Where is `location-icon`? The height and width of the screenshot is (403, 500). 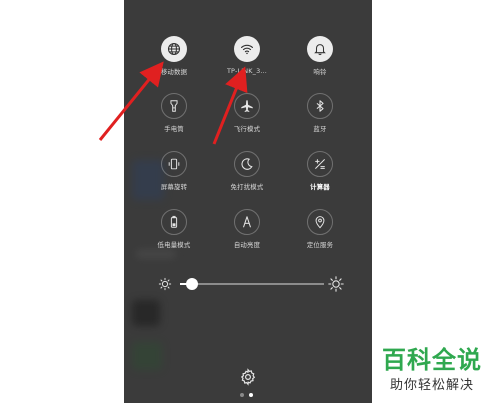 location-icon is located at coordinates (320, 222).